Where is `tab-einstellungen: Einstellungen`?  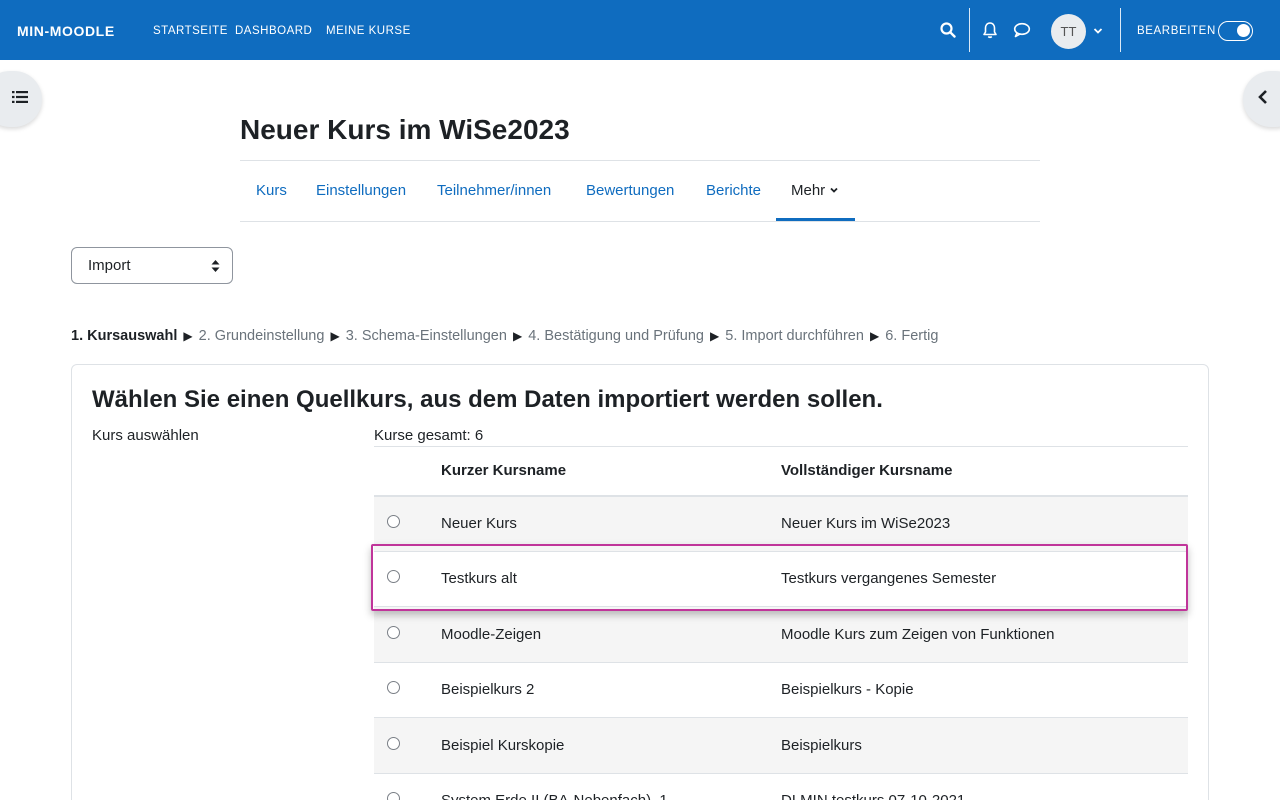
tab-einstellungen: Einstellungen is located at coordinates (361, 190).